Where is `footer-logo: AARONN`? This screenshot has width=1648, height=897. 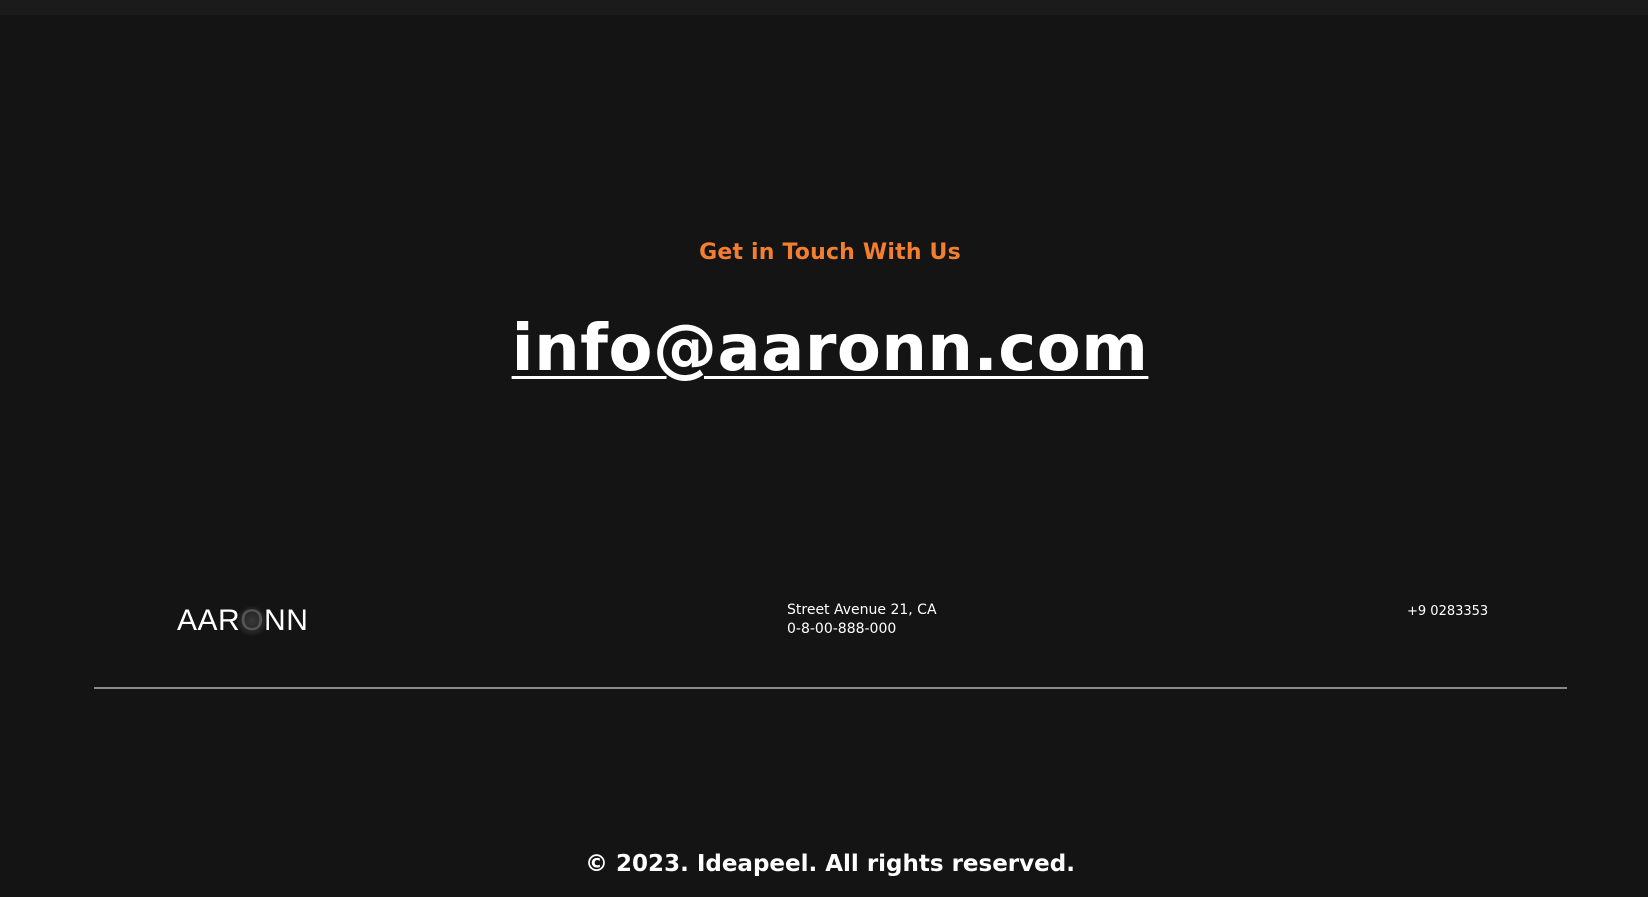
footer-logo: AARONN is located at coordinates (242, 621).